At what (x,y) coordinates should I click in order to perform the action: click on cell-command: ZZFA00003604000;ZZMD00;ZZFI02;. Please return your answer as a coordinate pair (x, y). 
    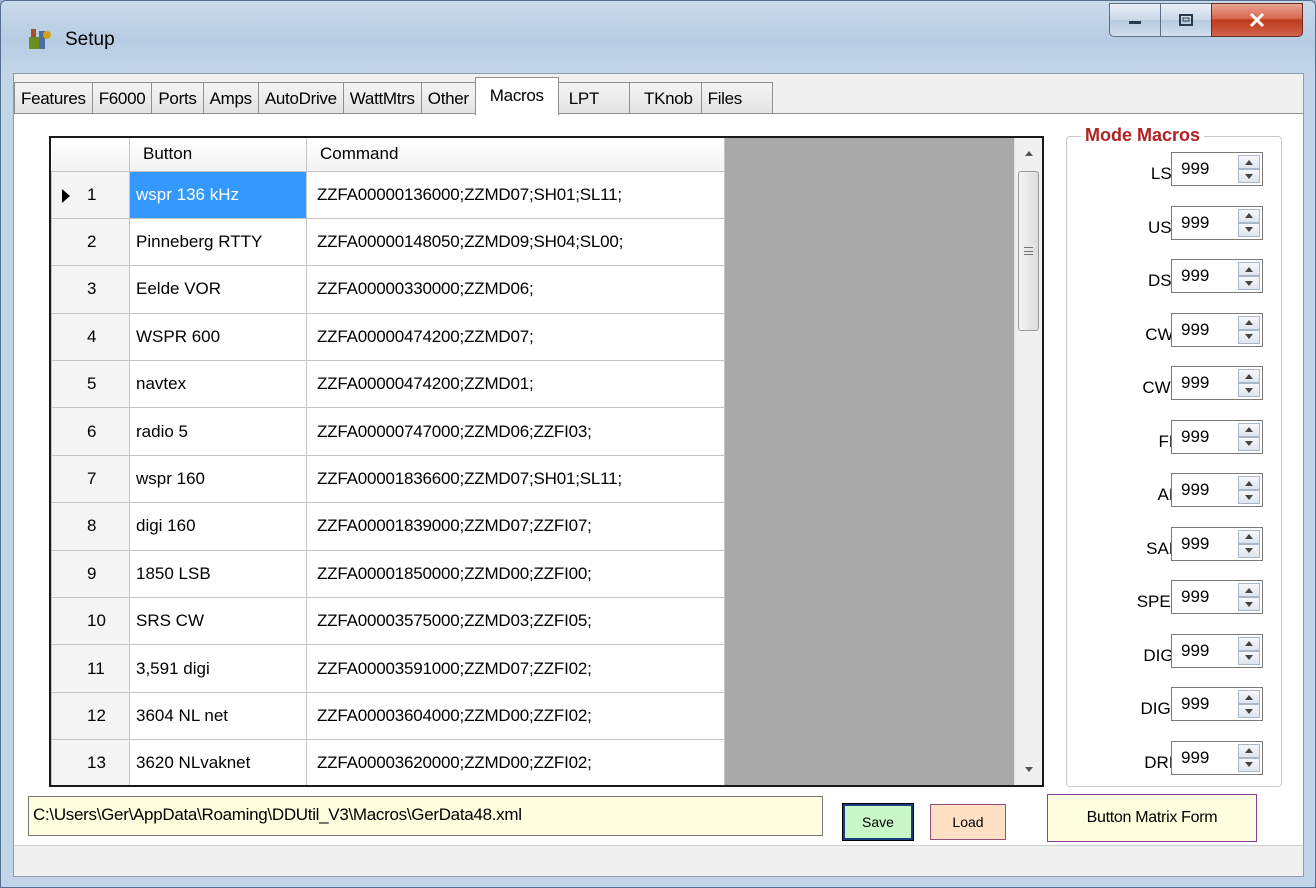
    Looking at the image, I should click on (515, 716).